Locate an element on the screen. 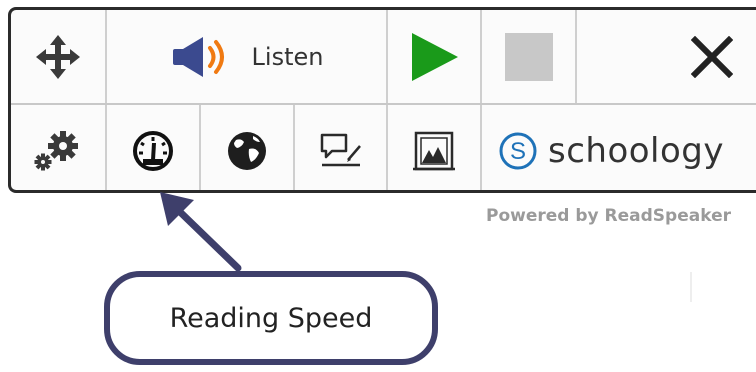 The width and height of the screenshot is (756, 372). schoology-wordmark: schoology is located at coordinates (636, 150).